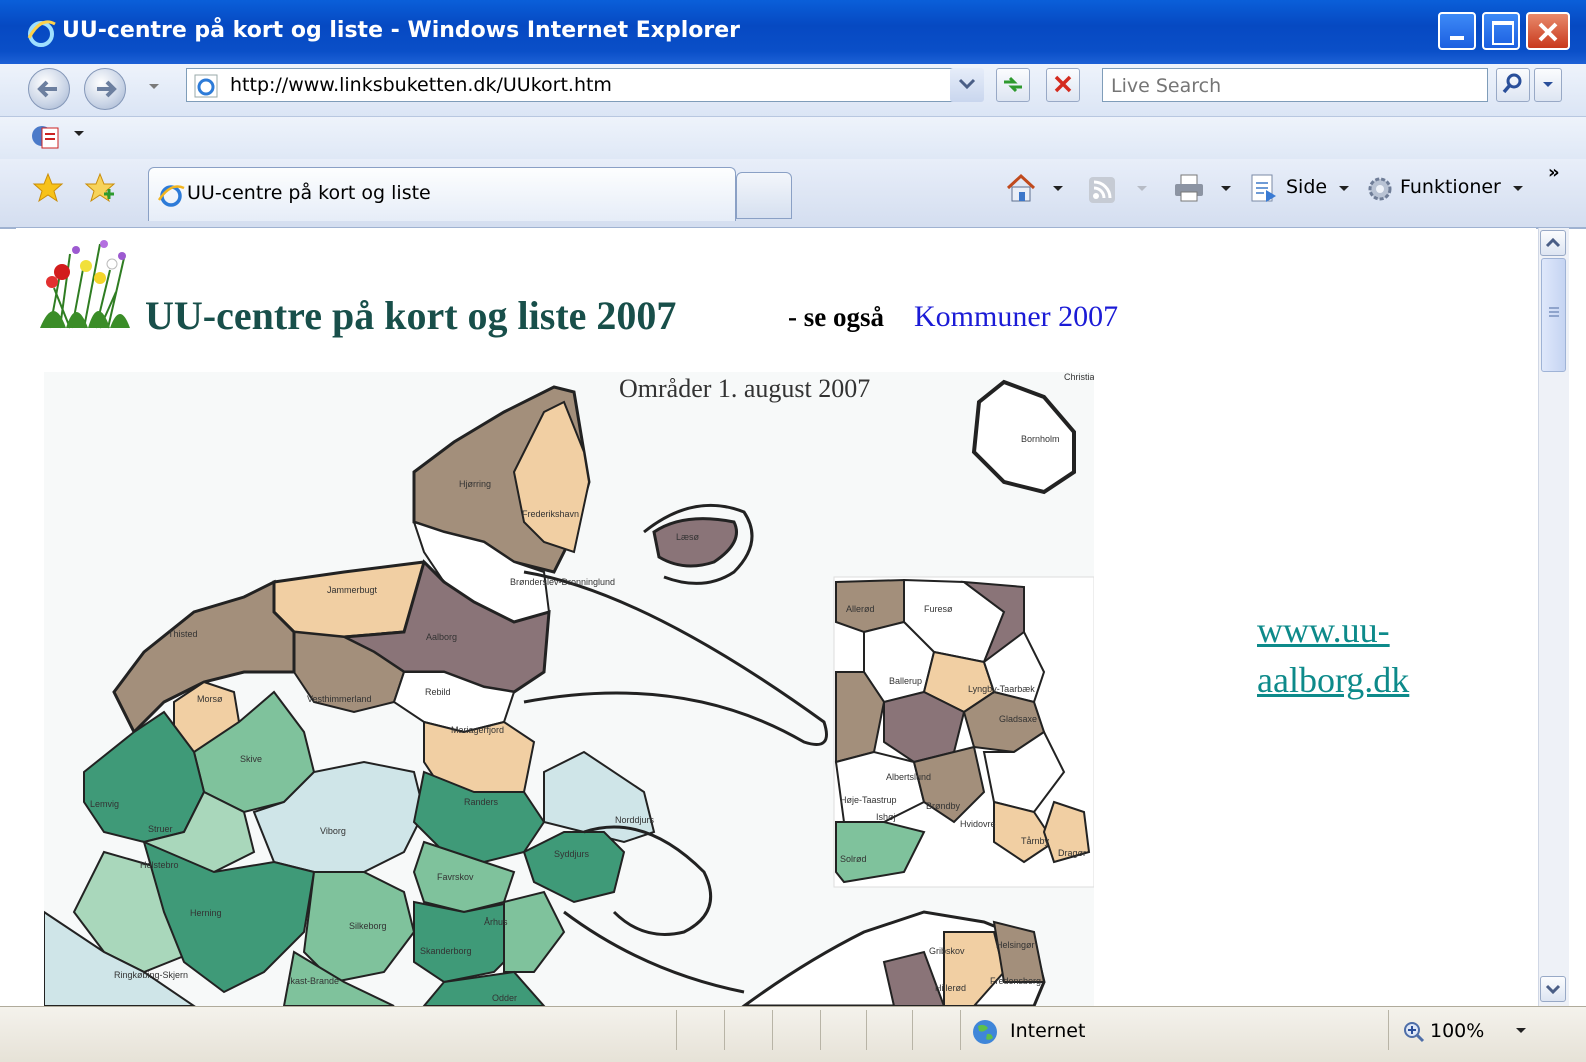  I want to click on uu-aalborg-link-line2: aalborg.dk, so click(1333, 680).